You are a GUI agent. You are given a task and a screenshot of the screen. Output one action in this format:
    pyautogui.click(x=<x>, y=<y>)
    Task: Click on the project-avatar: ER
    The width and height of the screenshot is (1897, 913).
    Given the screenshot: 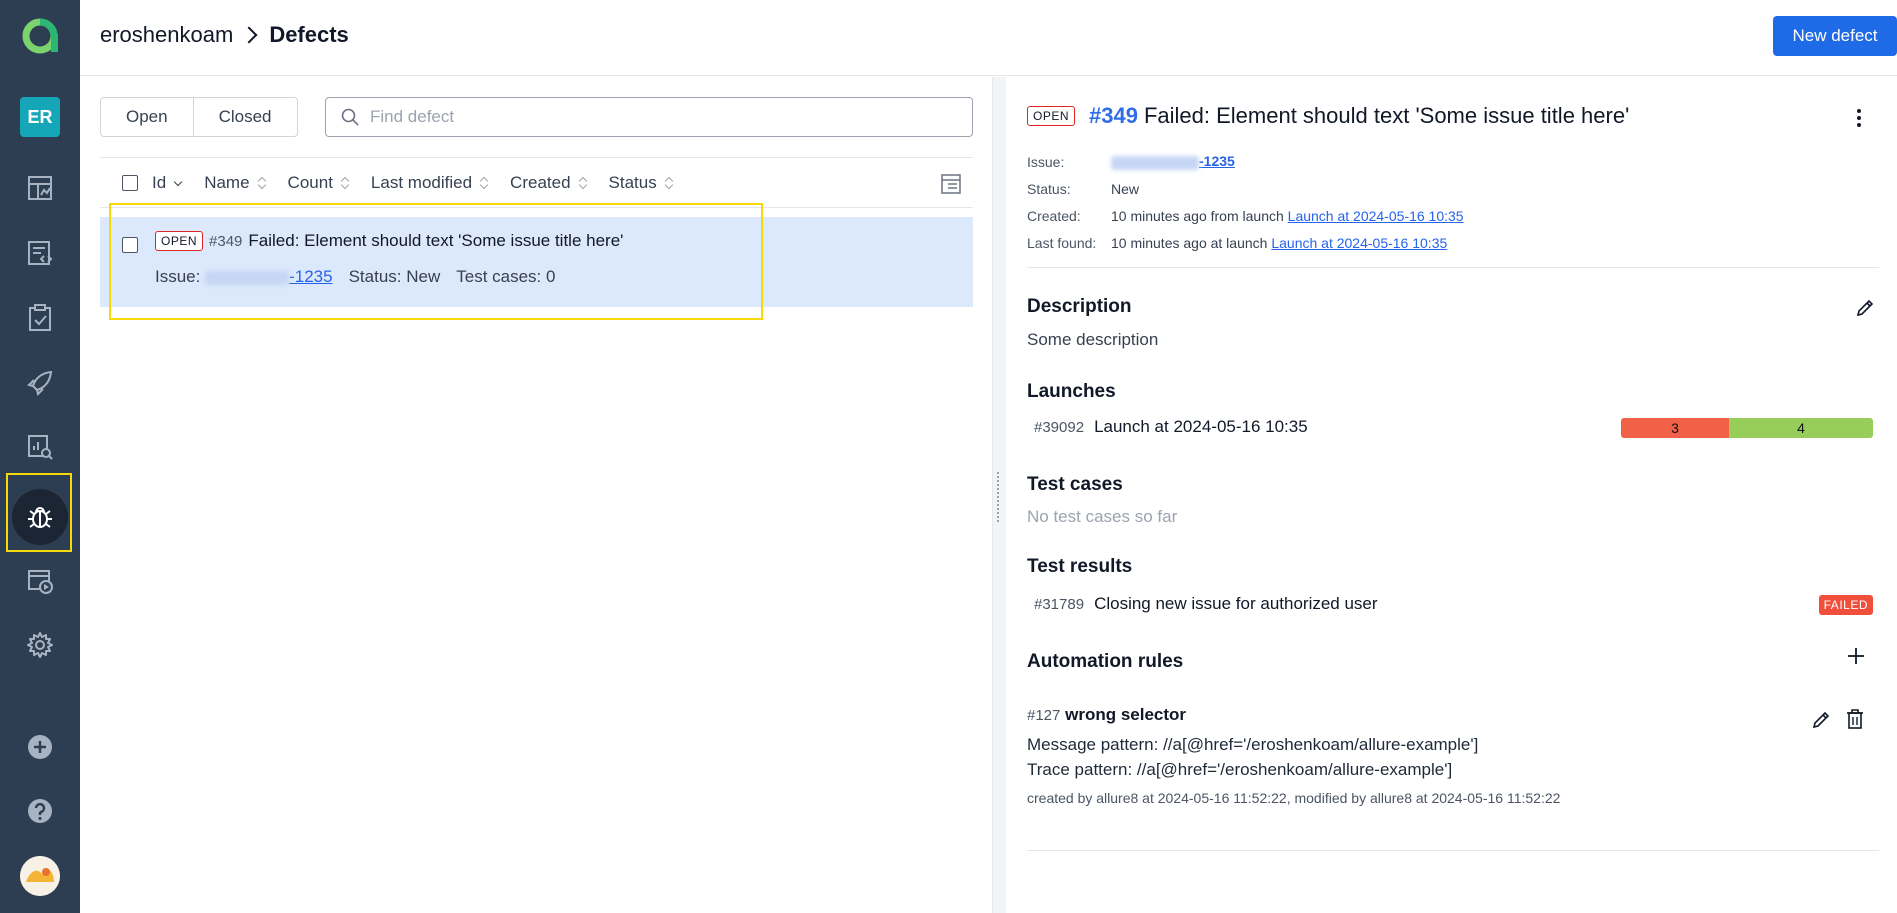 What is the action you would take?
    pyautogui.click(x=40, y=117)
    